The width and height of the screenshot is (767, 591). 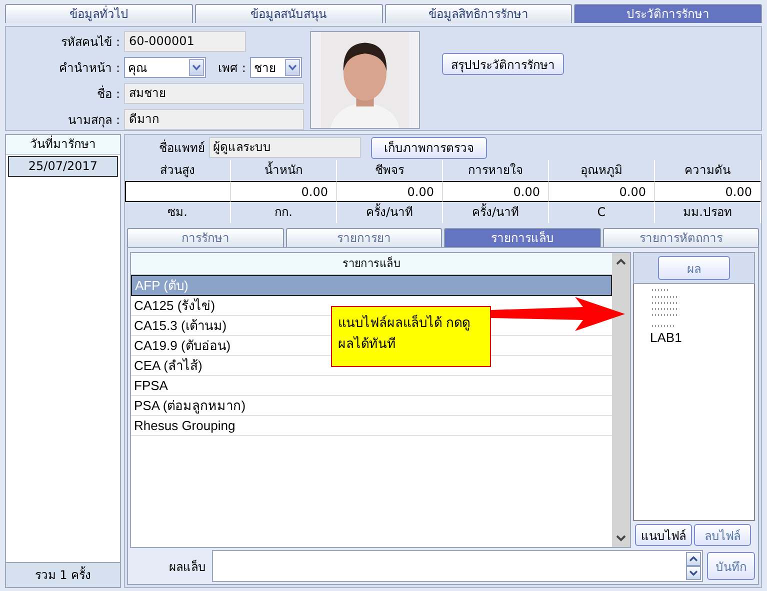 What do you see at coordinates (693, 559) in the screenshot?
I see `spin-up-icon` at bounding box center [693, 559].